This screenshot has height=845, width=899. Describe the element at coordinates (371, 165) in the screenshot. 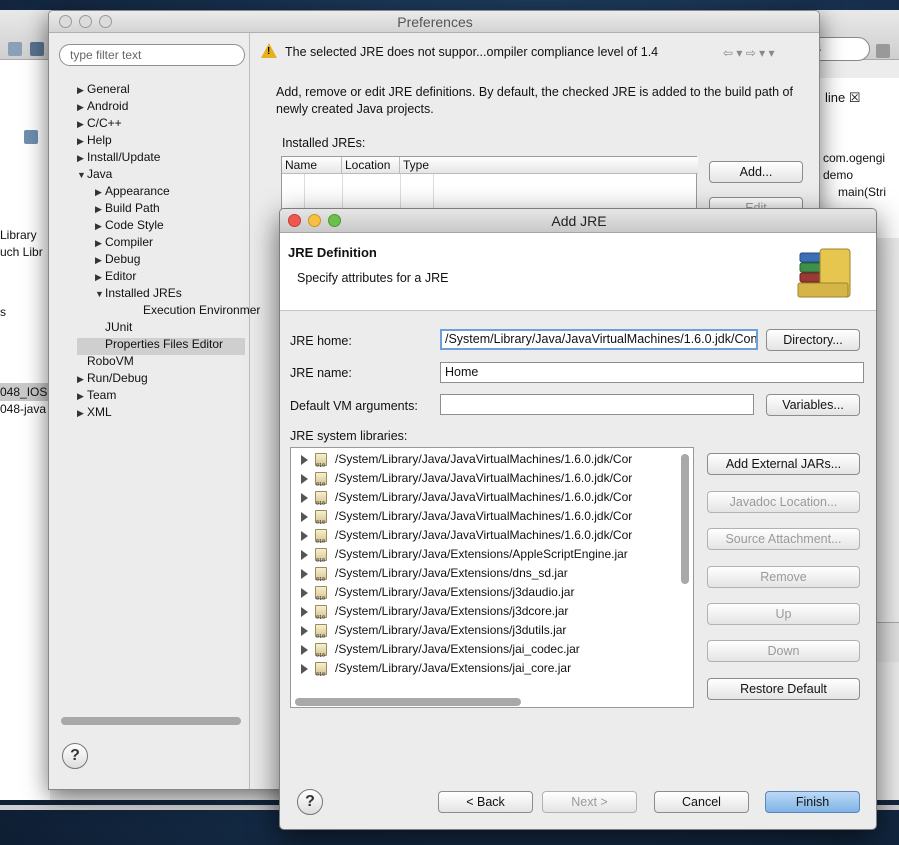

I see `column-header-location: Location` at that location.